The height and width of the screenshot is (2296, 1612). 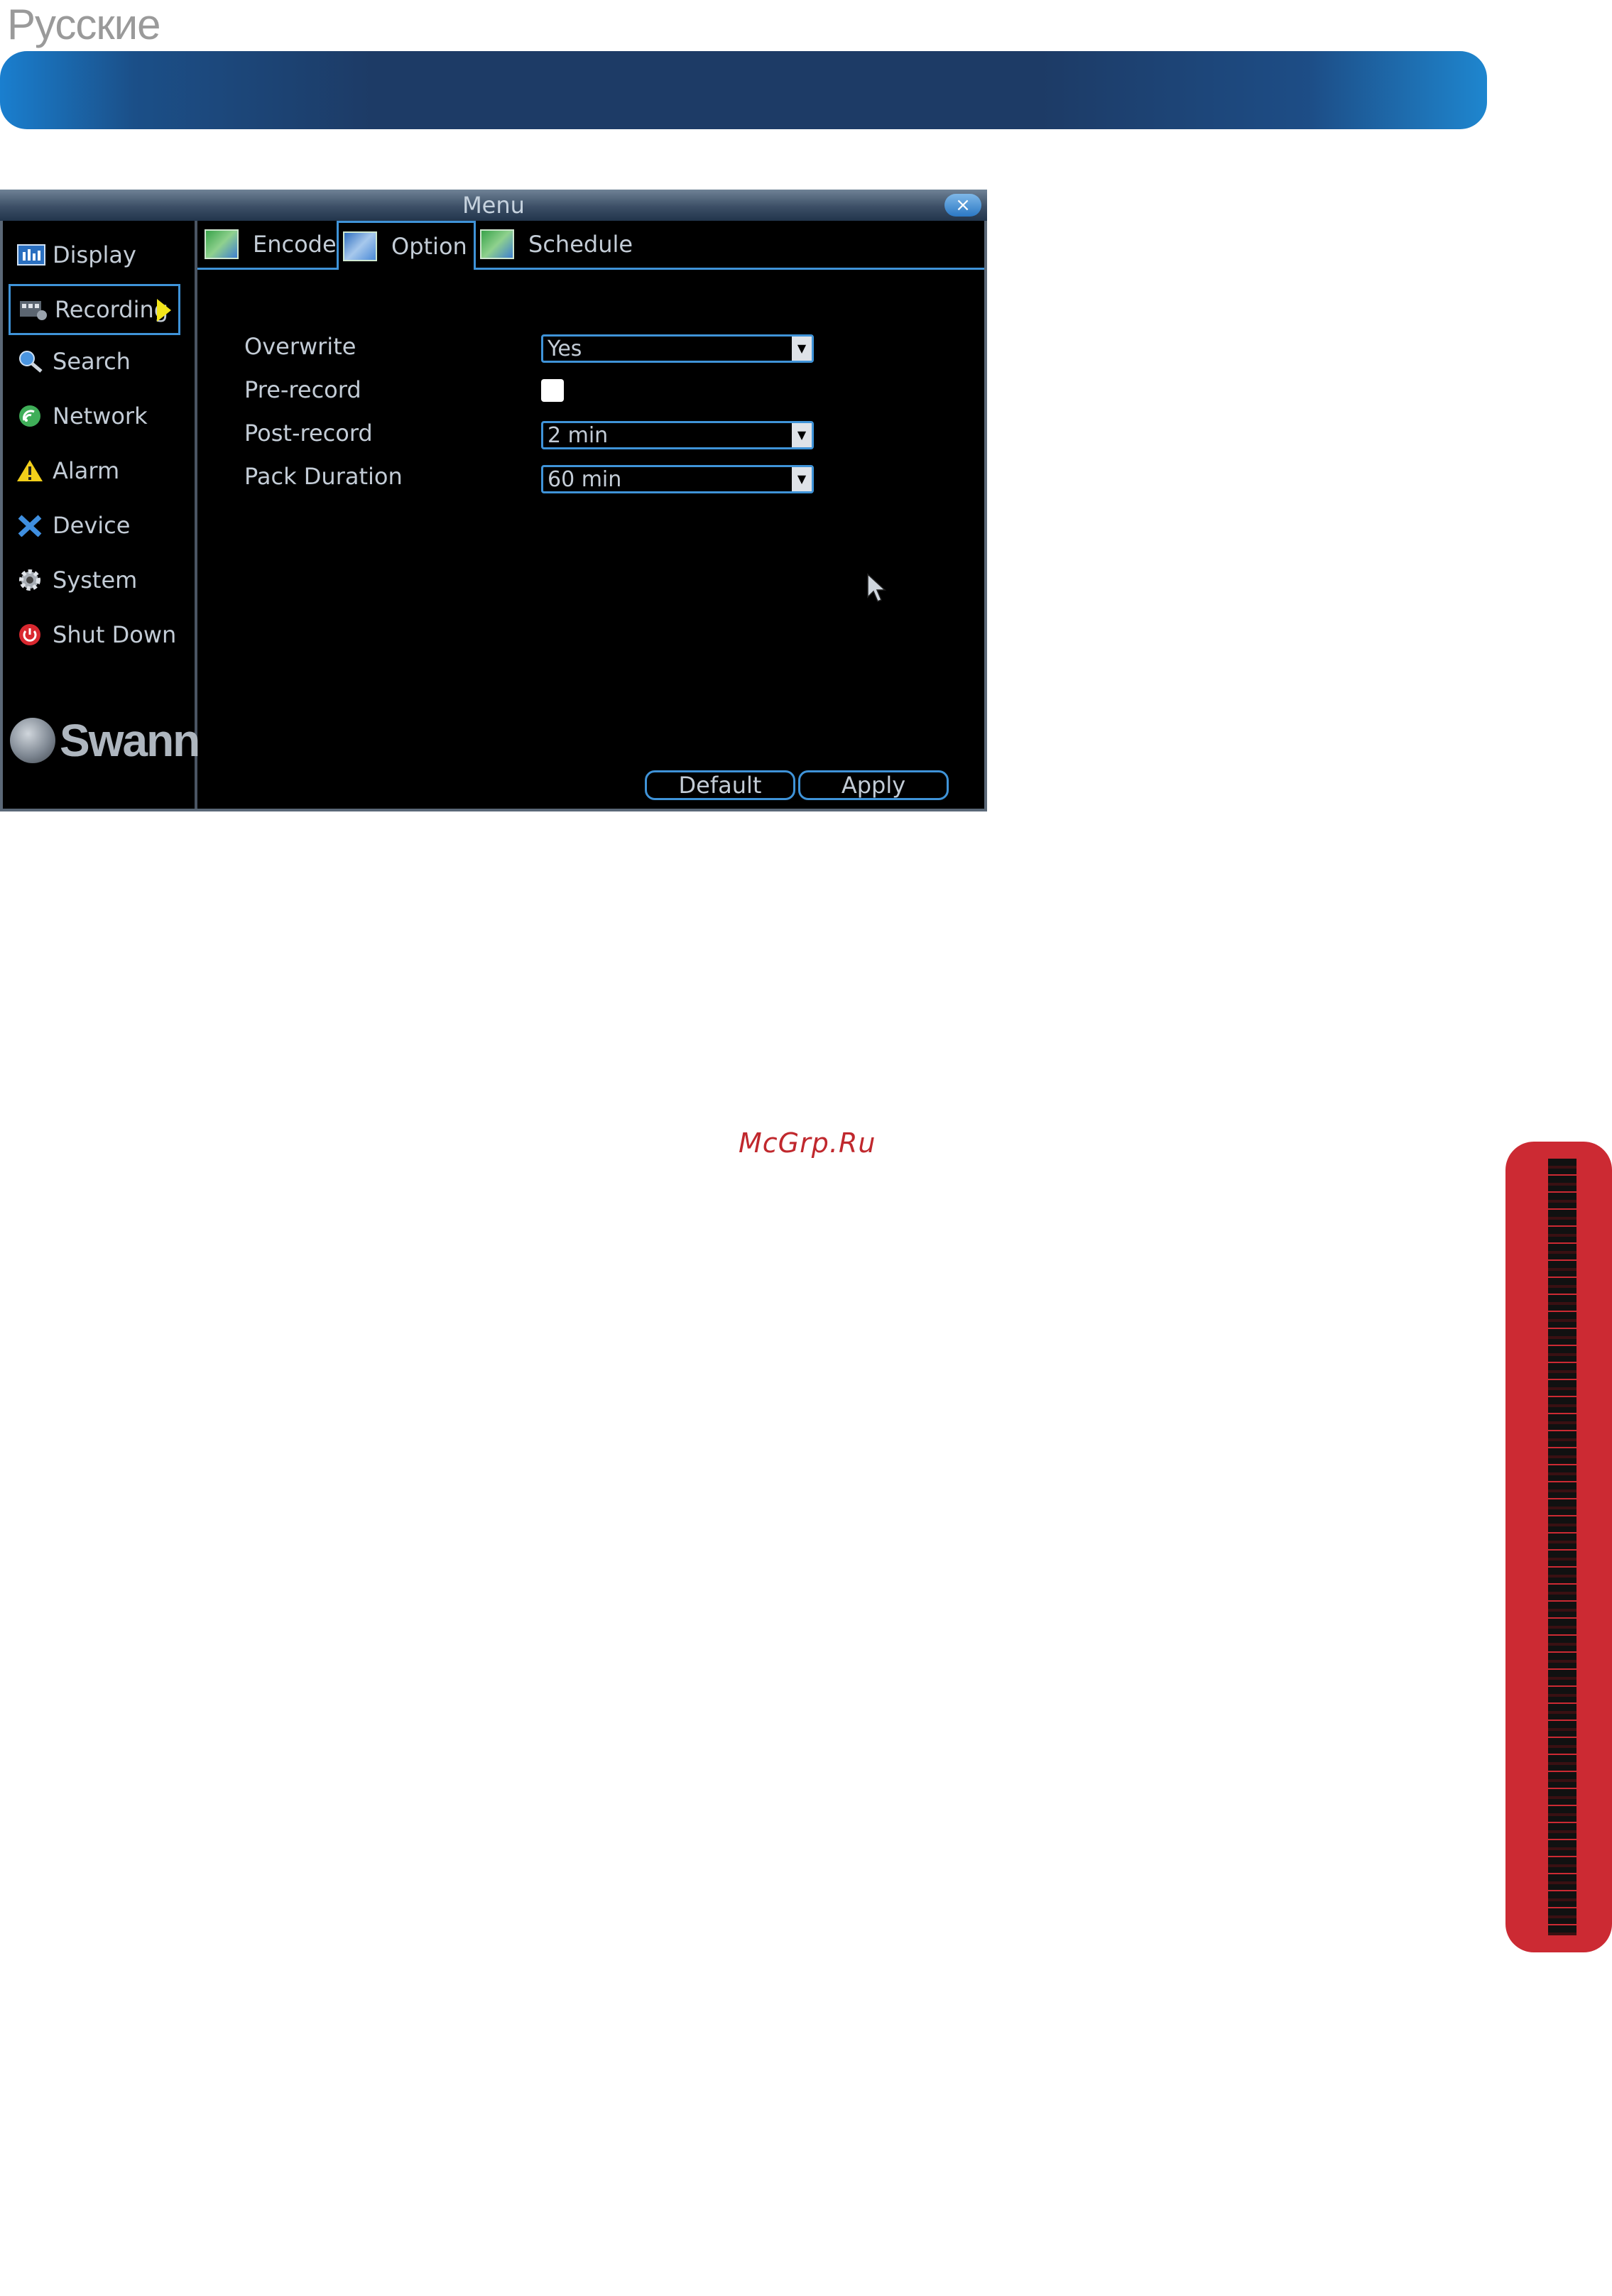 I want to click on side-language-tab, so click(x=1558, y=1547).